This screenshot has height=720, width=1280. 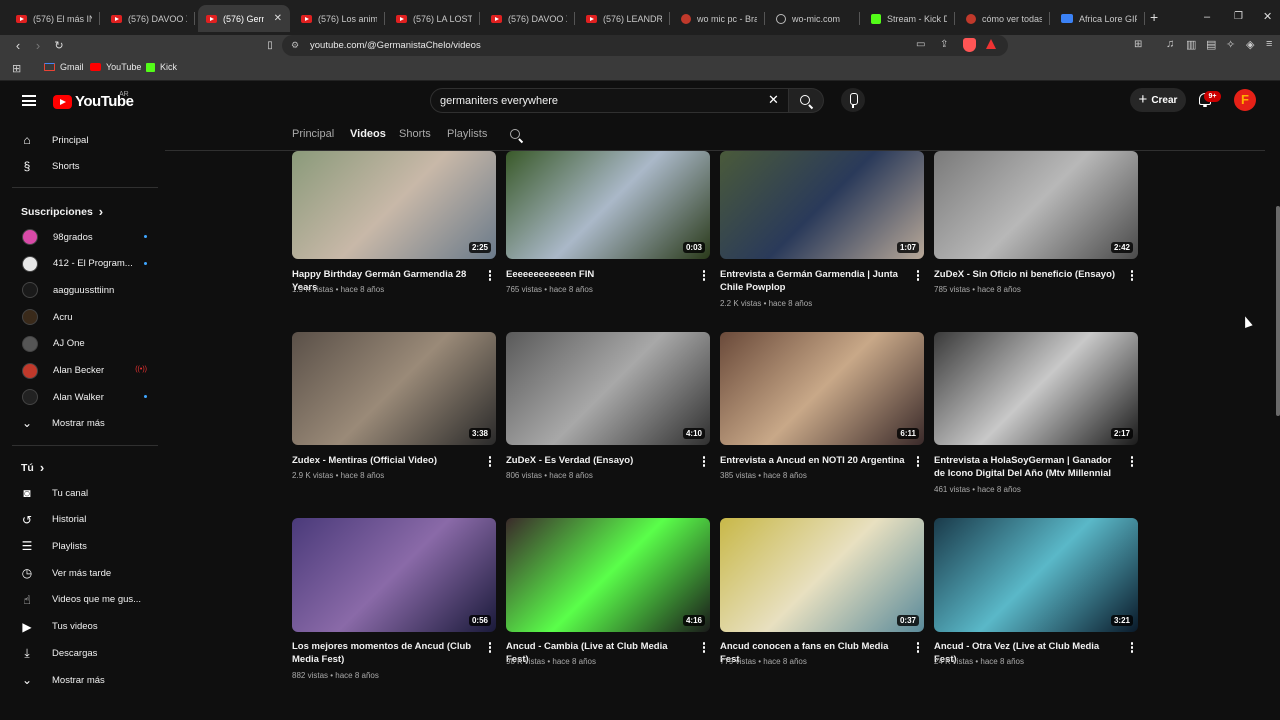 What do you see at coordinates (84, 317) in the screenshot?
I see `subscription-item: Acru` at bounding box center [84, 317].